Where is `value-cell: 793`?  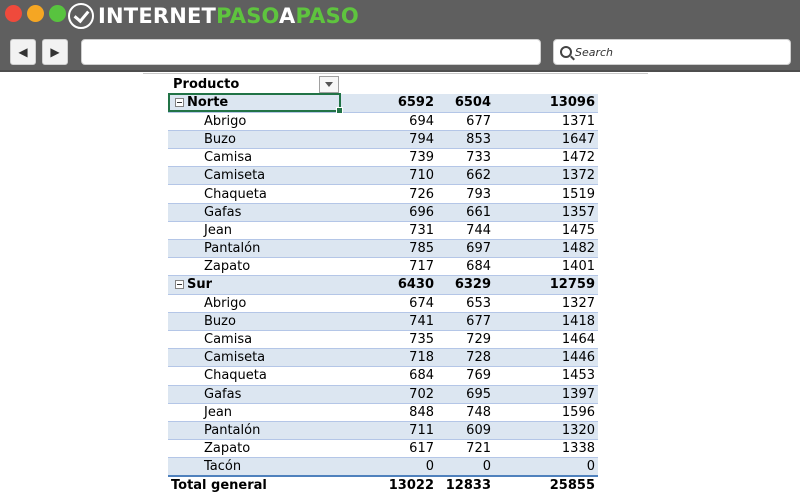
value-cell: 793 is located at coordinates (465, 194).